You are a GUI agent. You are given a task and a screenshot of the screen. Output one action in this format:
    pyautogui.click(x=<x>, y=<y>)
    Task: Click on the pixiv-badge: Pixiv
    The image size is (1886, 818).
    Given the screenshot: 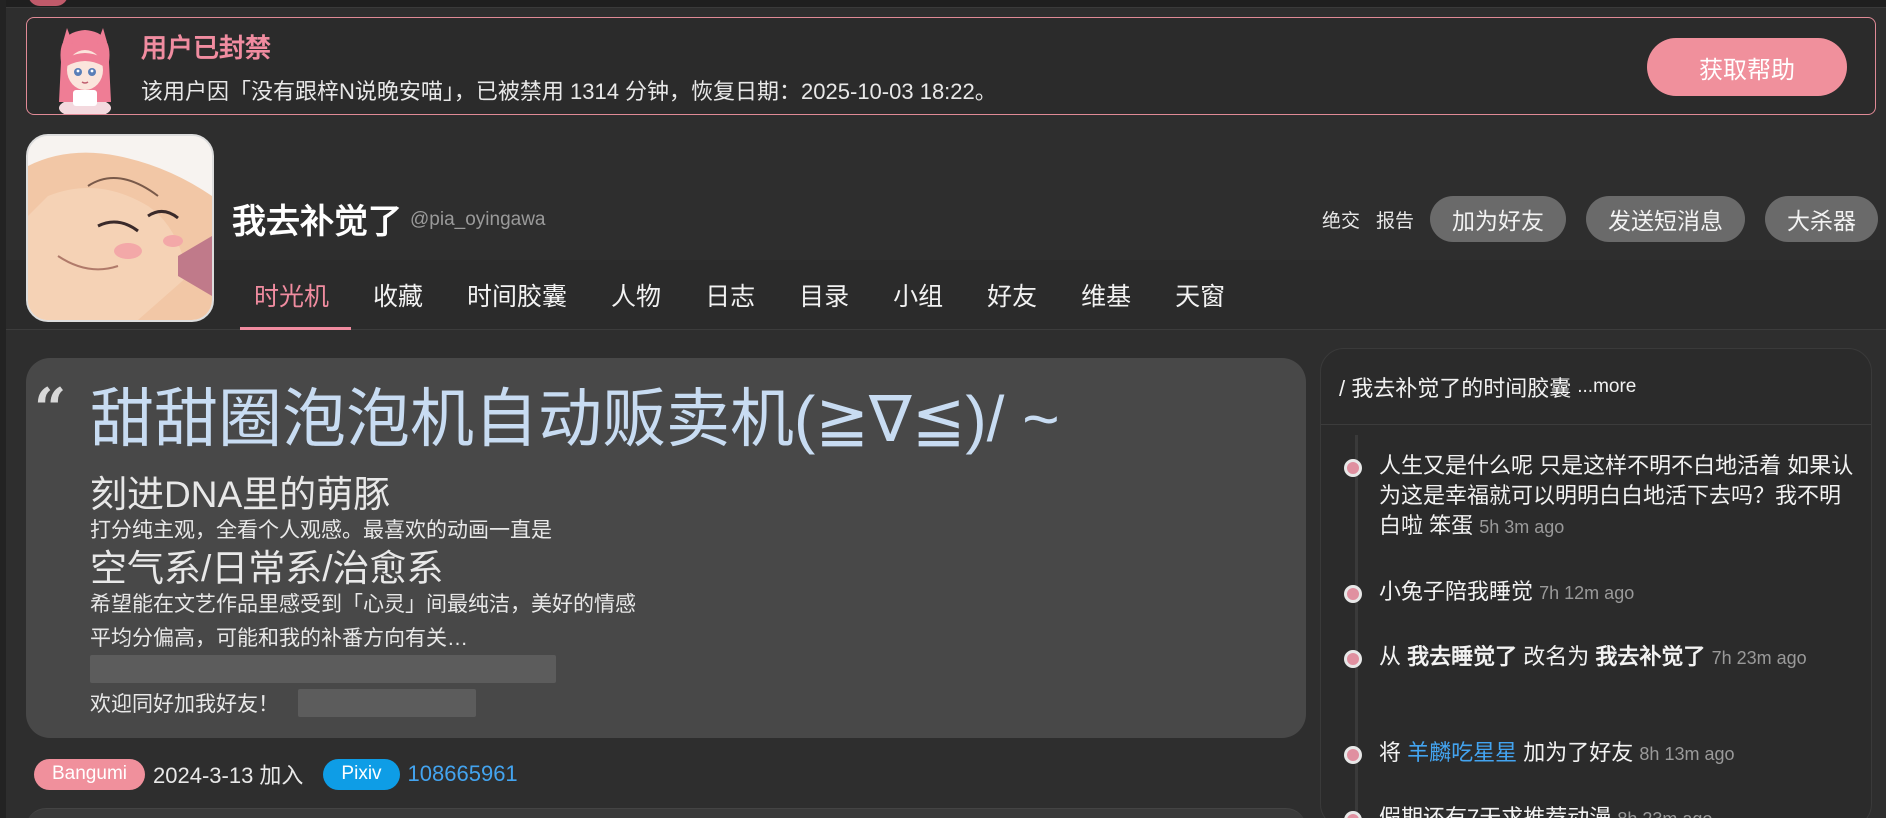 What is the action you would take?
    pyautogui.click(x=361, y=774)
    